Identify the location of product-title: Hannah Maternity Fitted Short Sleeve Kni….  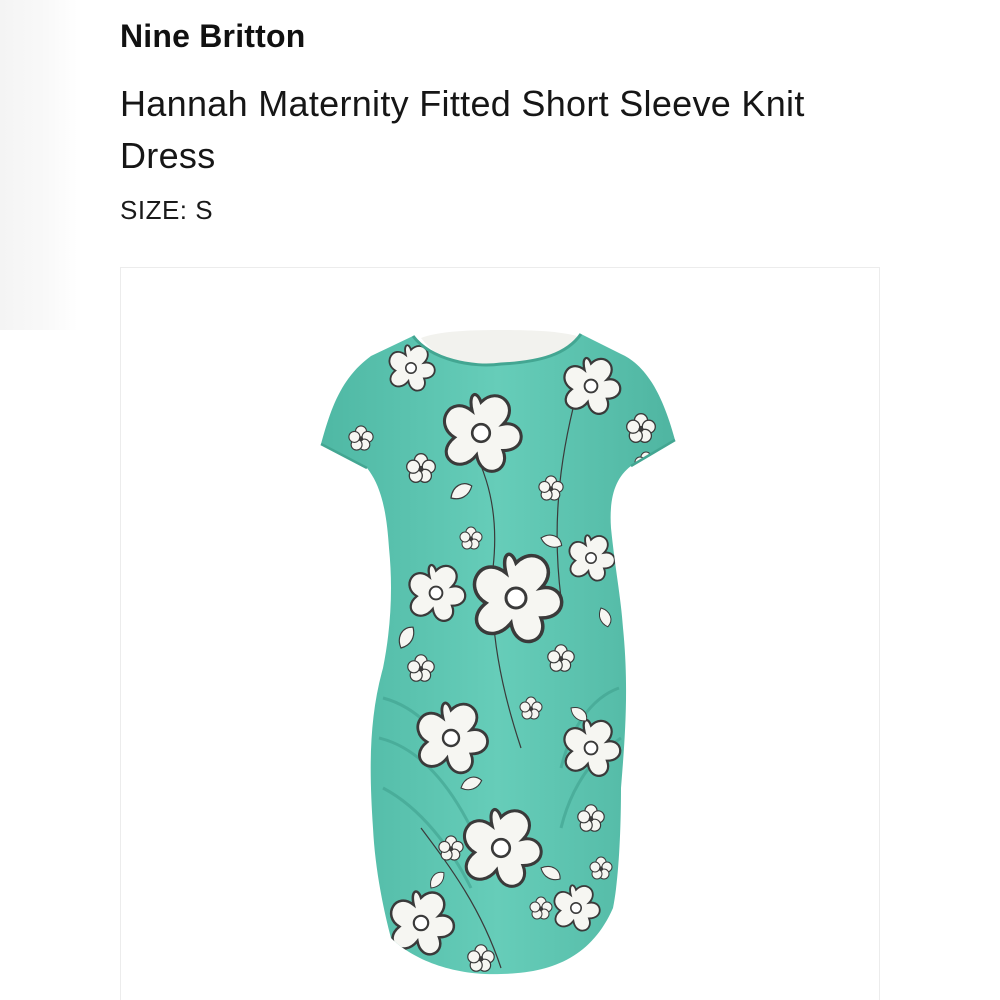
(462, 129).